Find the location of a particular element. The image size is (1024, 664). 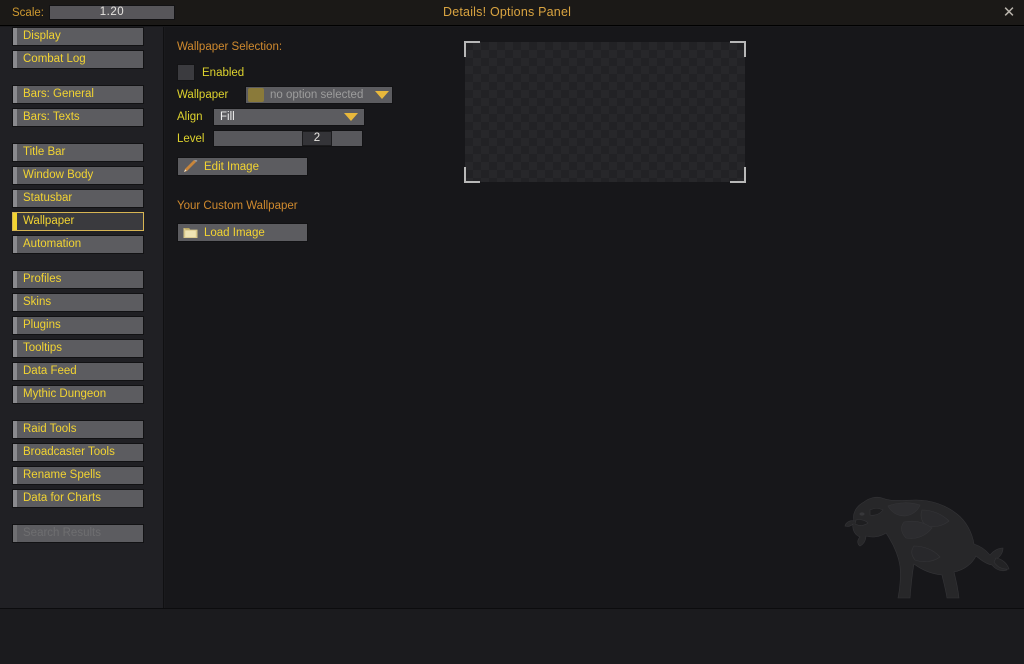

sidebar-item-mythic-dungeon: Mythic Dungeon is located at coordinates (78, 394).